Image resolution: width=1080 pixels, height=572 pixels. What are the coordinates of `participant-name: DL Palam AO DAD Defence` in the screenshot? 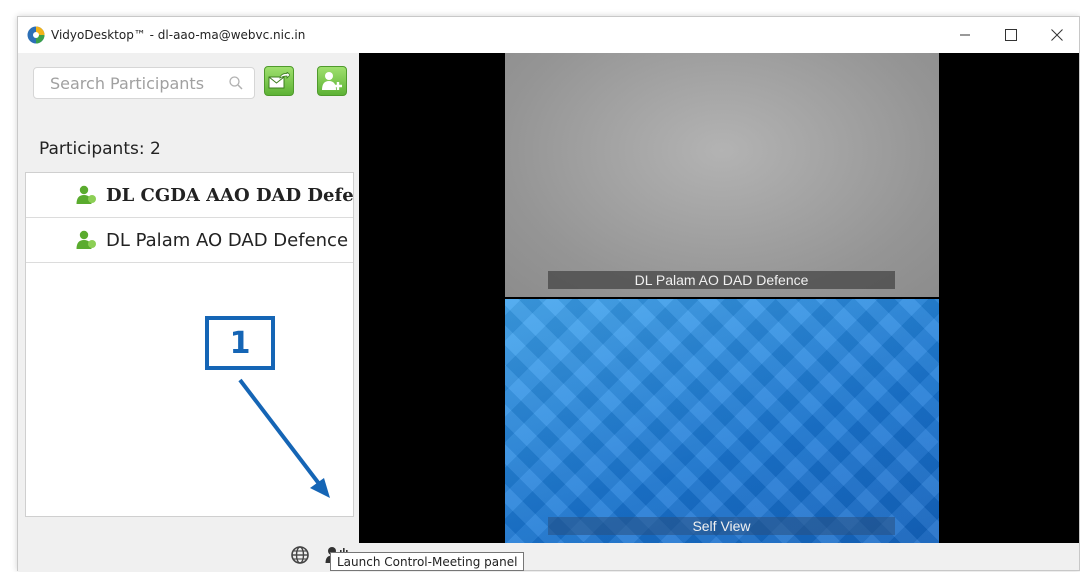 It's located at (227, 240).